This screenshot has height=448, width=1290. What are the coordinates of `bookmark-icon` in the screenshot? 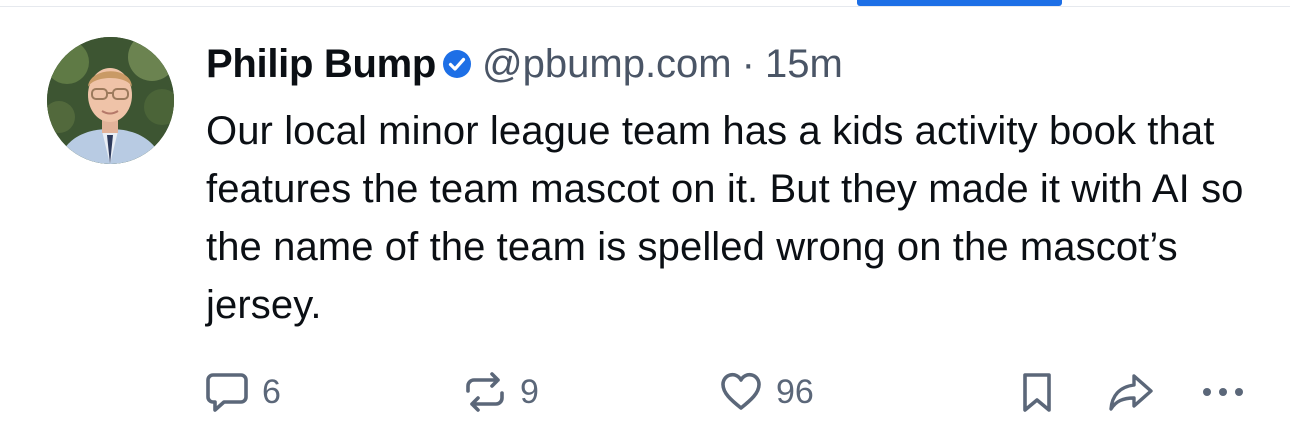 It's located at (1037, 392).